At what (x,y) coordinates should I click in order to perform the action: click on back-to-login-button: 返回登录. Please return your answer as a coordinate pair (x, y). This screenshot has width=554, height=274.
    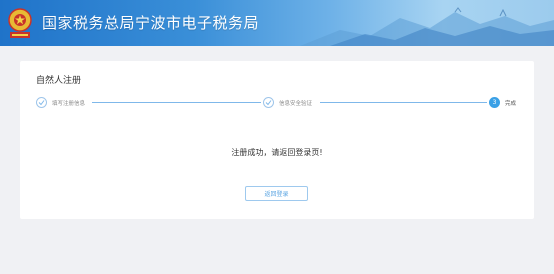
    Looking at the image, I should click on (276, 193).